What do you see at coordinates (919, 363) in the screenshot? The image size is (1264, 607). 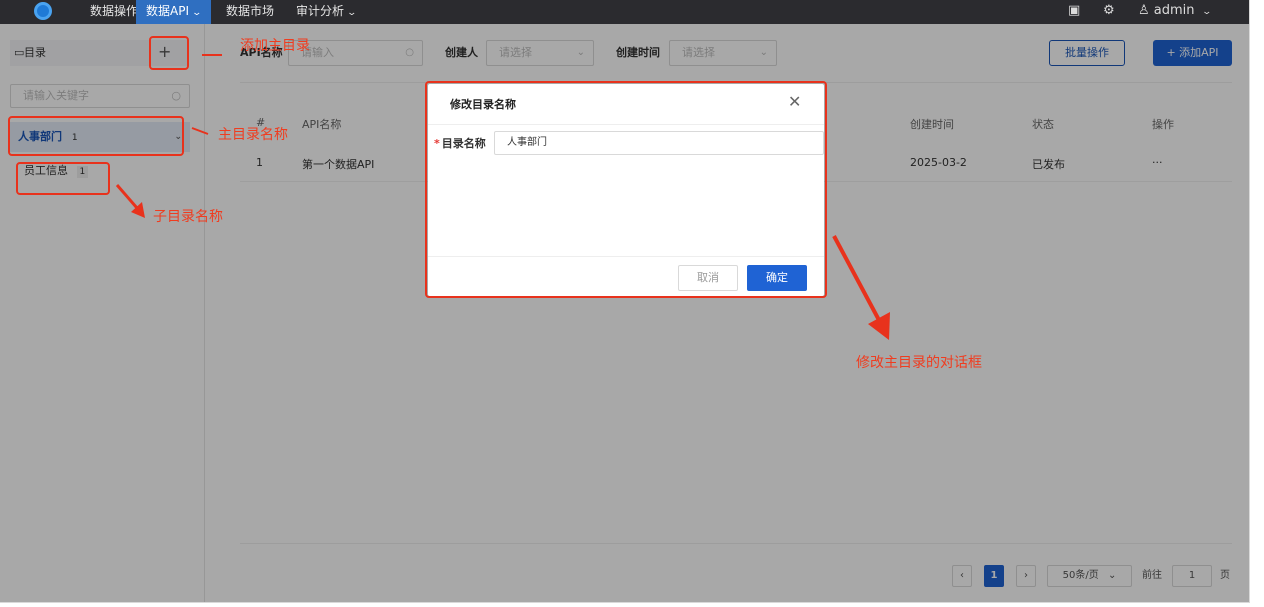 I see `annotation-edit-dialog: 修改主目录的对话框` at bounding box center [919, 363].